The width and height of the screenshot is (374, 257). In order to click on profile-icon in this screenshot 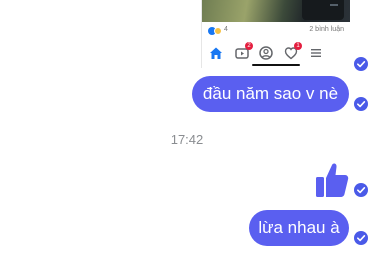, I will do `click(266, 53)`.